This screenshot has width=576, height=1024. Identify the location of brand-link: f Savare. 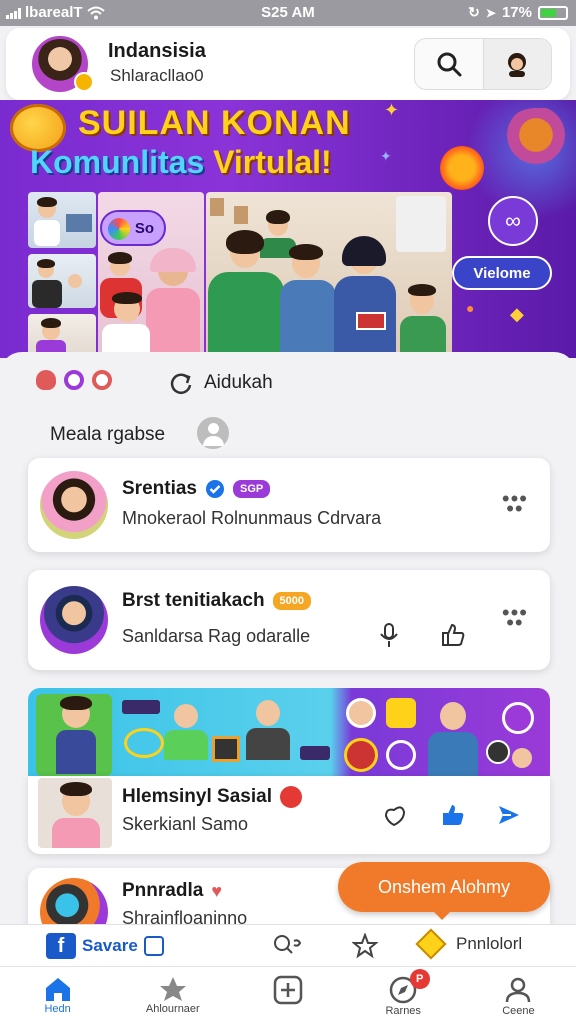
(105, 946).